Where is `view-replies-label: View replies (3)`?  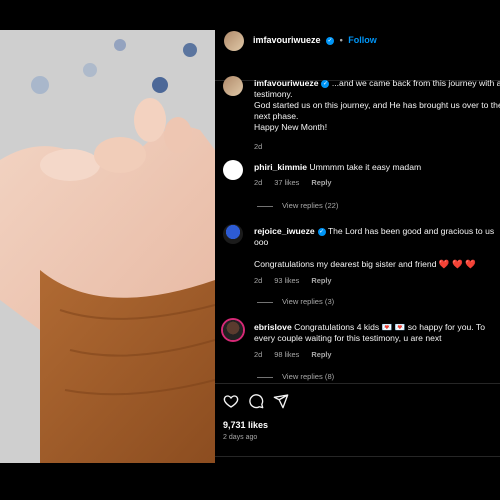
view-replies-label: View replies (3) is located at coordinates (308, 301).